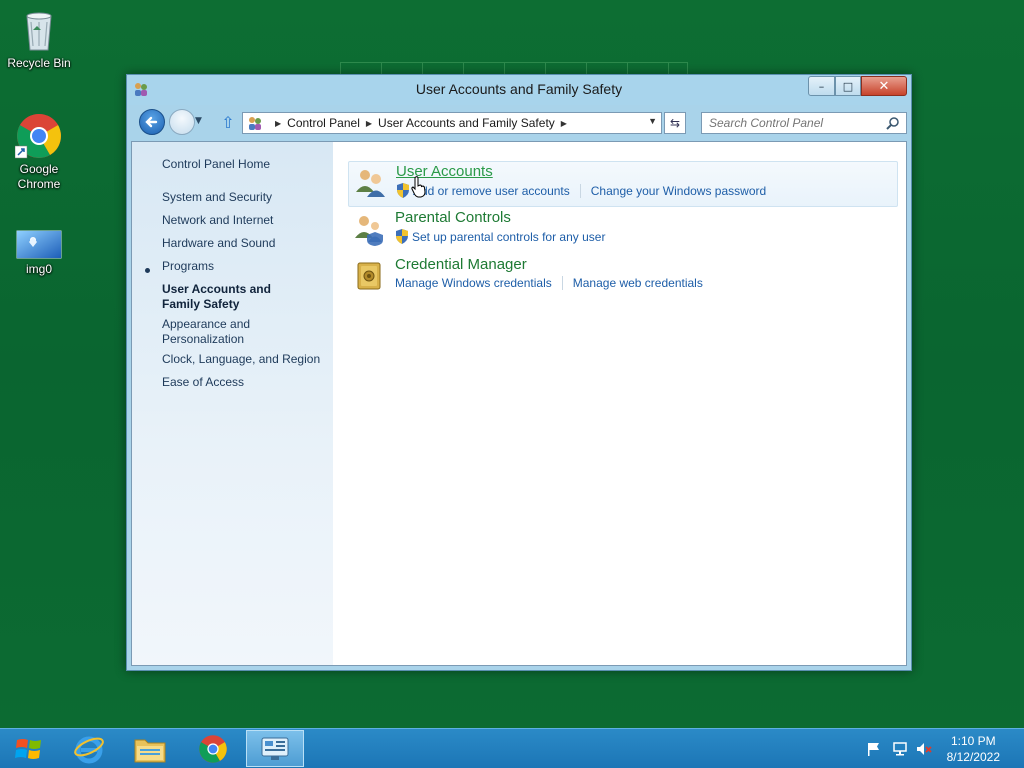  Describe the element at coordinates (491, 191) in the screenshot. I see `link-add-remove-user-accounts: Add or remove user accounts` at that location.